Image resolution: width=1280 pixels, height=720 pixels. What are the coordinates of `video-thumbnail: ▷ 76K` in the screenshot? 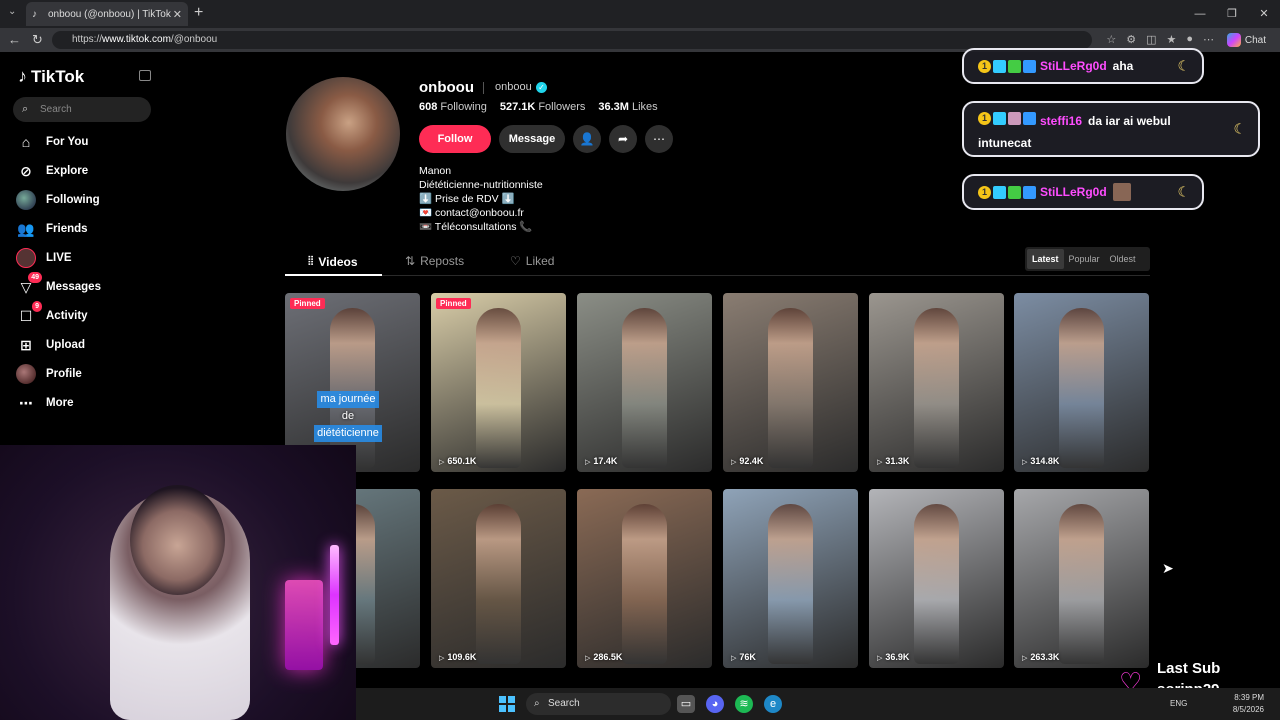 It's located at (790, 578).